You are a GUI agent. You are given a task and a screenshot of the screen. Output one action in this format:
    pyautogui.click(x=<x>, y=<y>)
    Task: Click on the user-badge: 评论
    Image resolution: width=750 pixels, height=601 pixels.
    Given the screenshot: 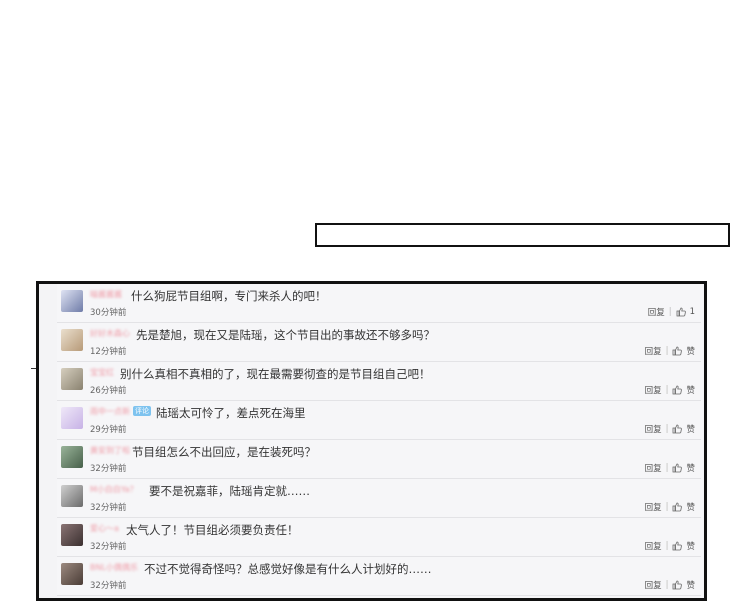 What is the action you would take?
    pyautogui.click(x=142, y=411)
    